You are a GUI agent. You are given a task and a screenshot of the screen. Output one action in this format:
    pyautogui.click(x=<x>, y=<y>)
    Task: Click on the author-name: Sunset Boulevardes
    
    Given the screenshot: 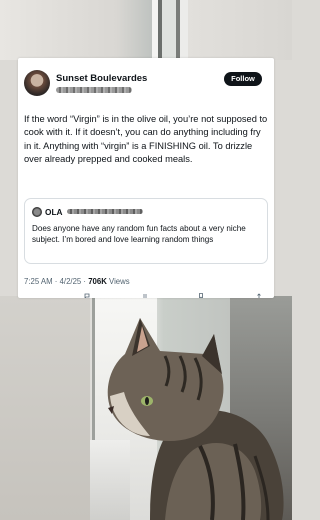 What is the action you would take?
    pyautogui.click(x=101, y=78)
    